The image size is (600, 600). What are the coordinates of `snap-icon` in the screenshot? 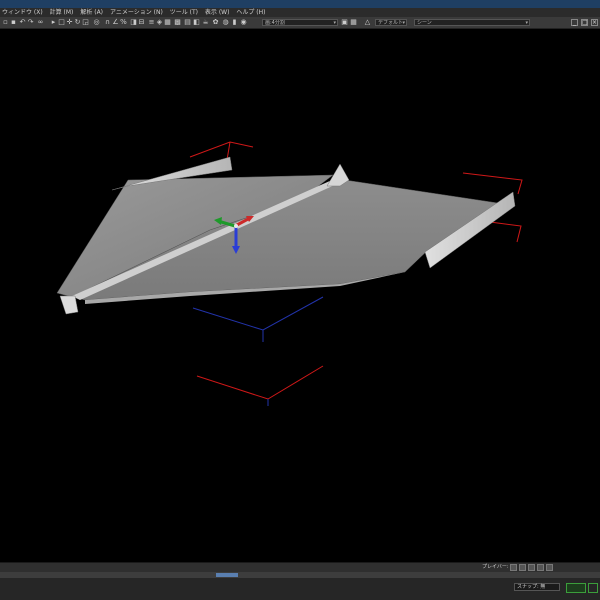 It's located at (576, 588).